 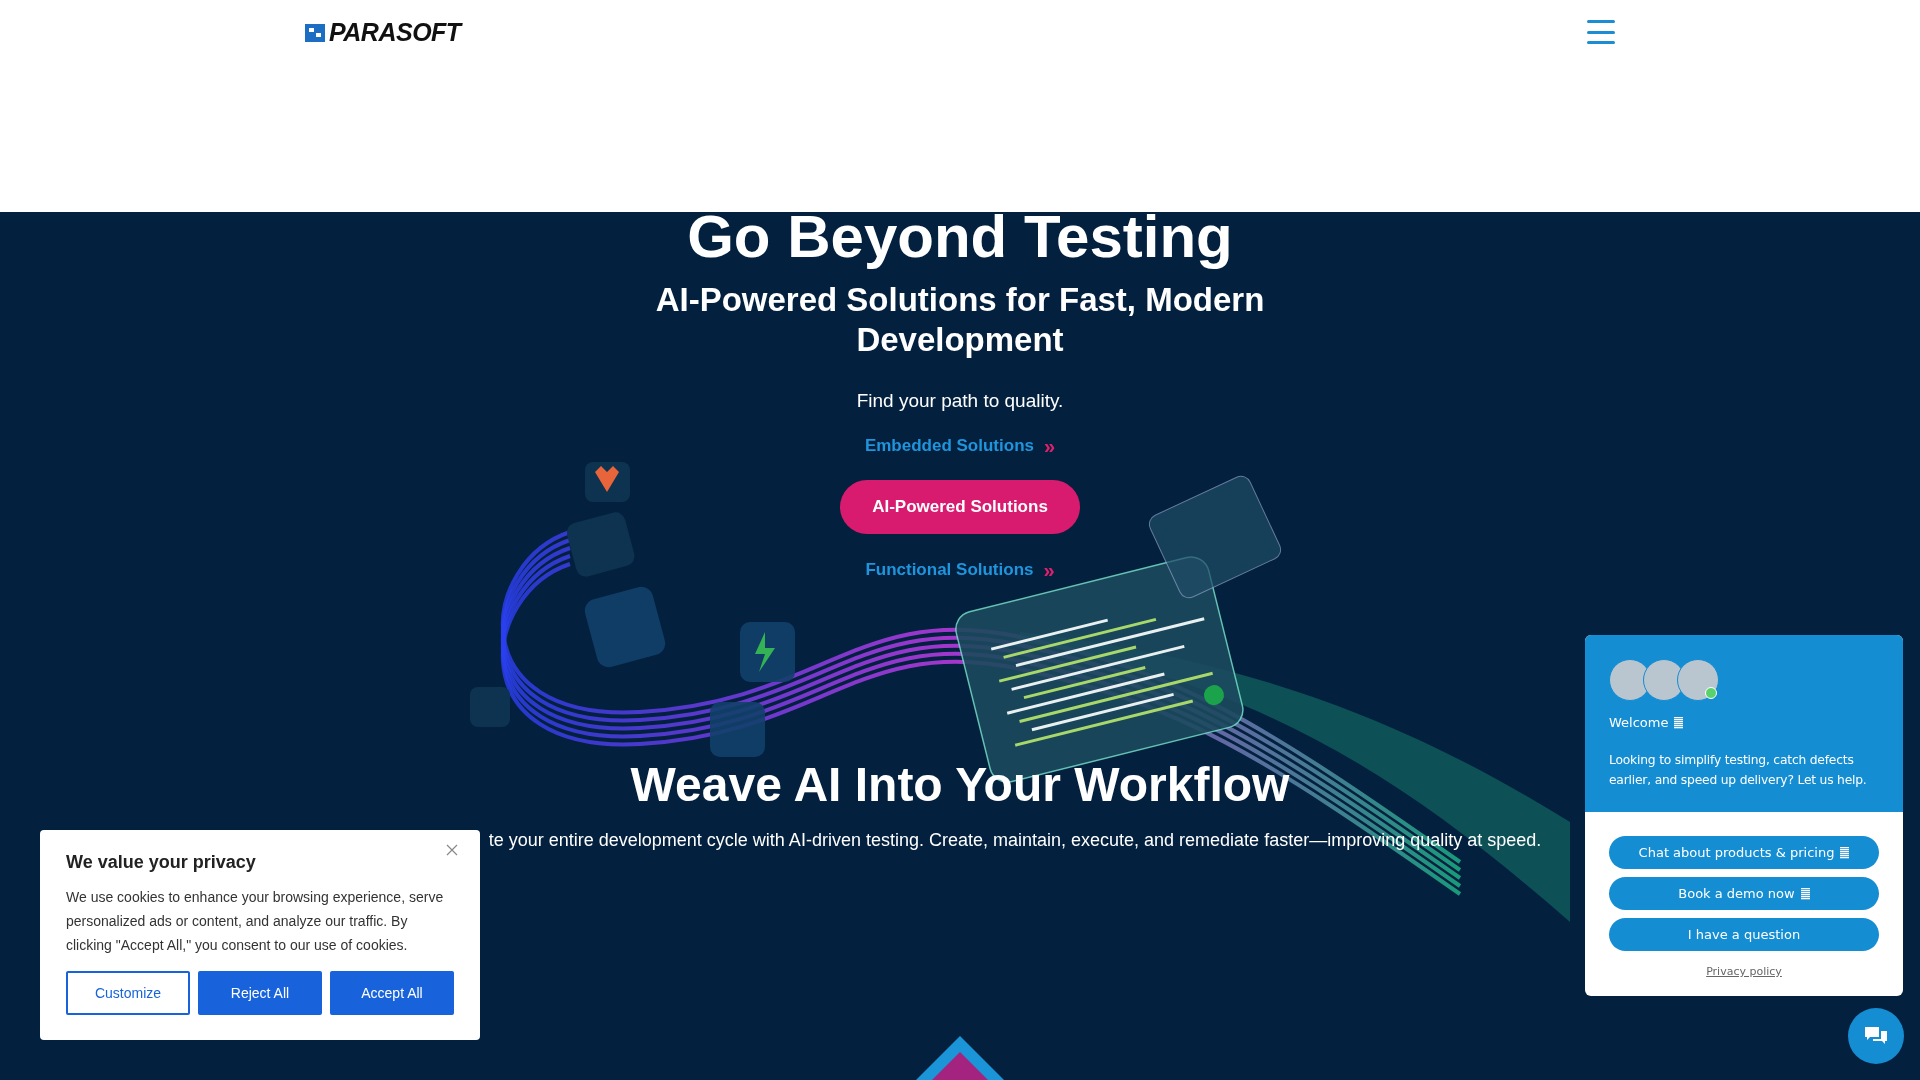 I want to click on triangle-logo-icon, so click(x=960, y=1058).